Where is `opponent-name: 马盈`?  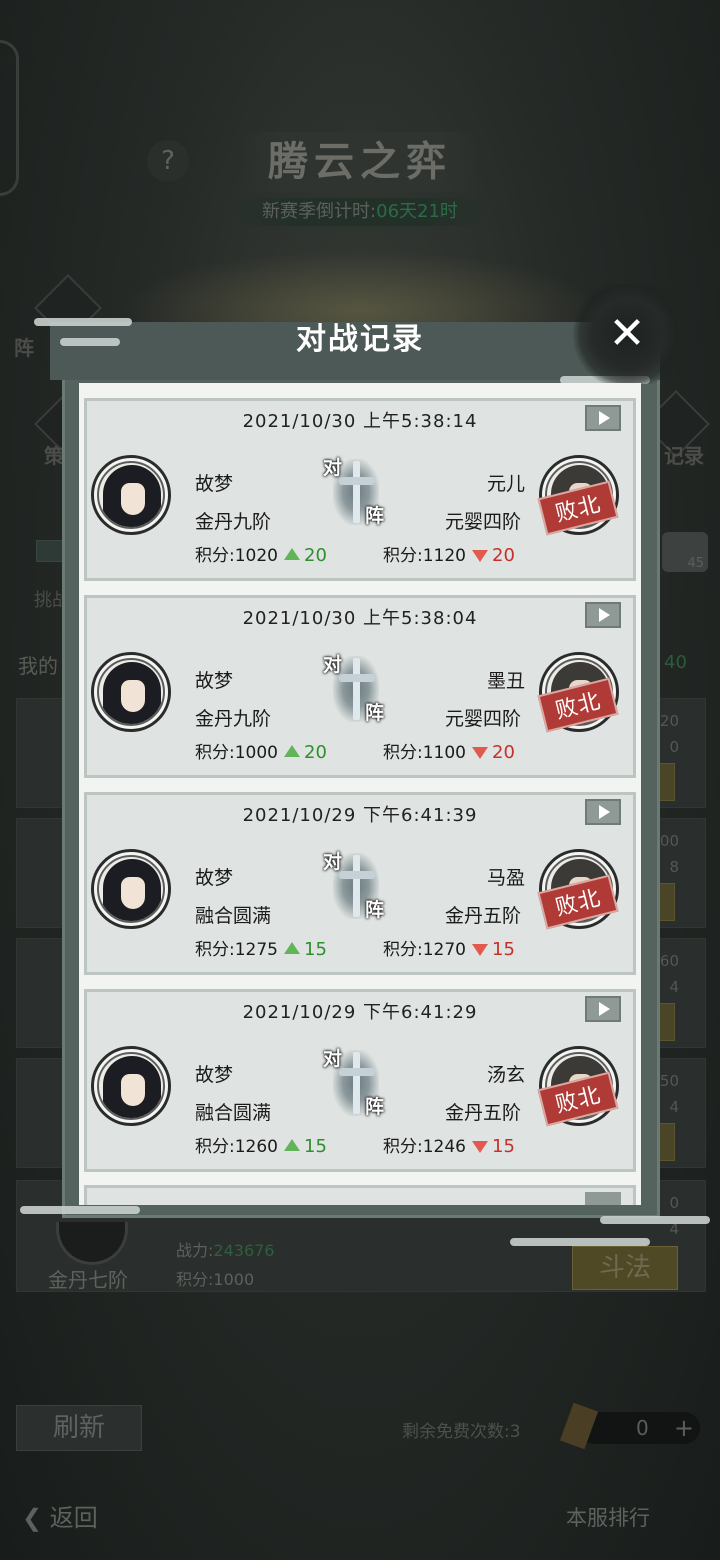 opponent-name: 马盈 is located at coordinates (506, 878).